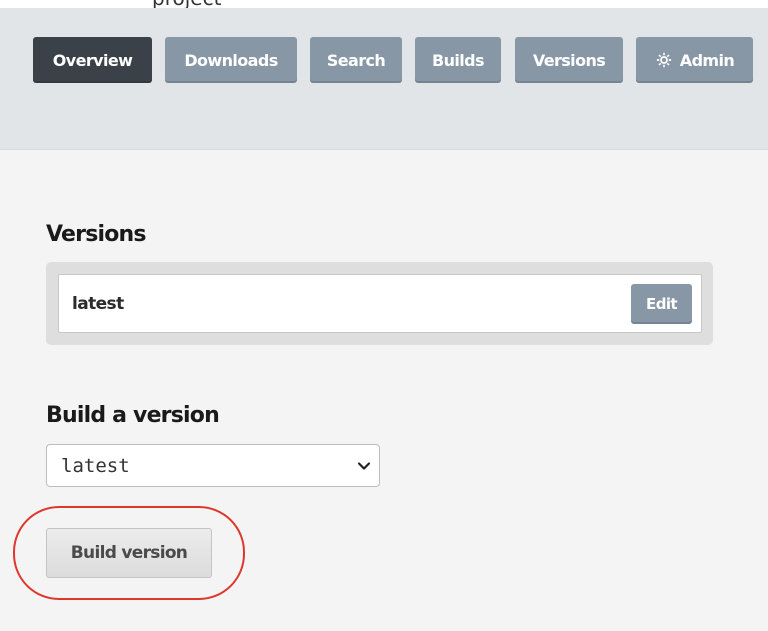  What do you see at coordinates (707, 60) in the screenshot?
I see `tab-admin-label: Admin` at bounding box center [707, 60].